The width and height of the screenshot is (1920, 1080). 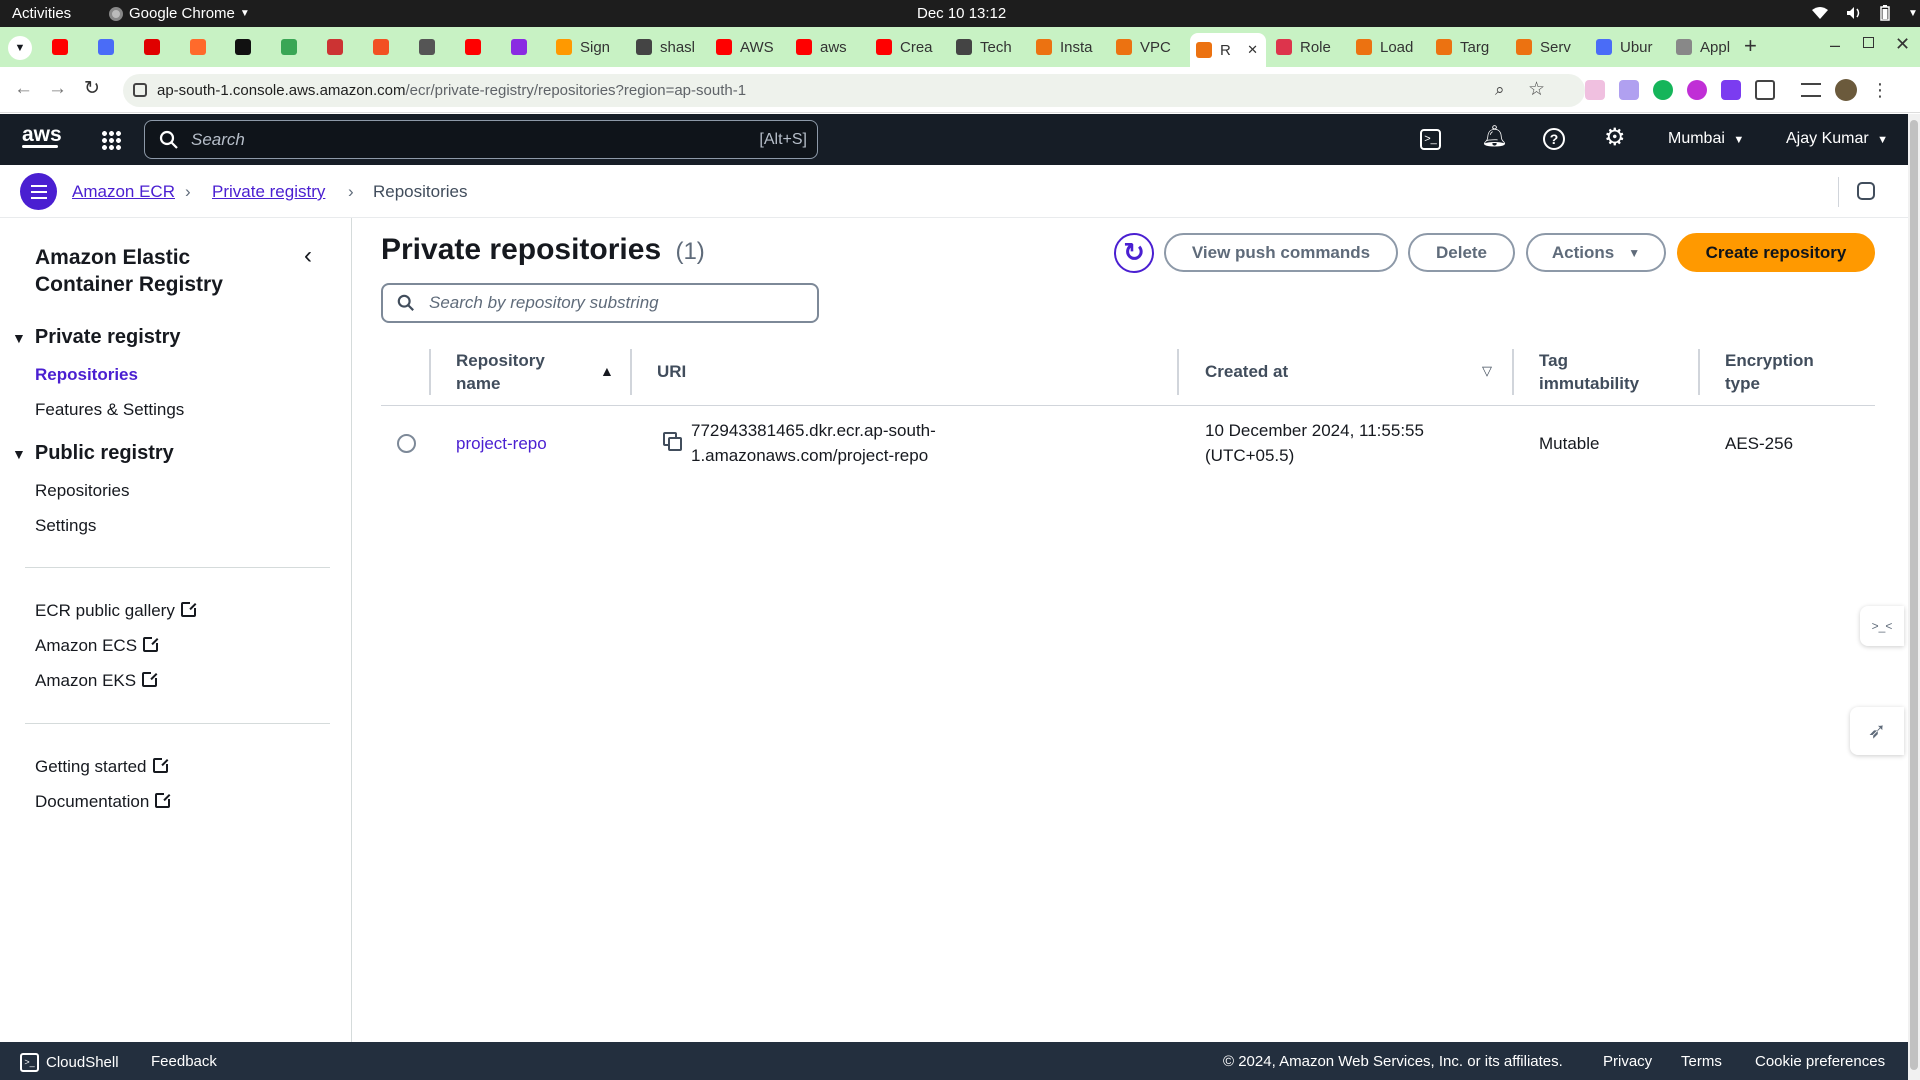 I want to click on site-info-icon, so click(x=140, y=90).